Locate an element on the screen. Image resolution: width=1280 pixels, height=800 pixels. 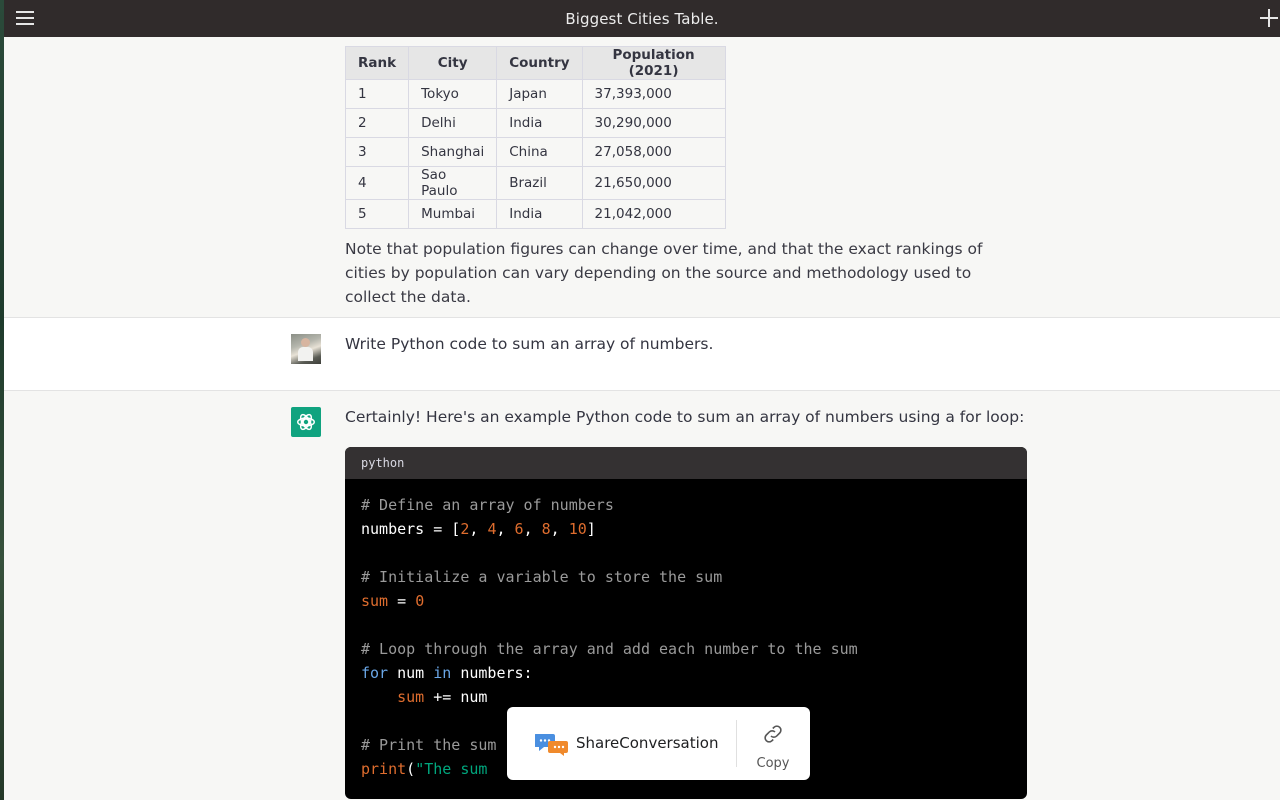
cell-population: 30,290,000 is located at coordinates (653, 123).